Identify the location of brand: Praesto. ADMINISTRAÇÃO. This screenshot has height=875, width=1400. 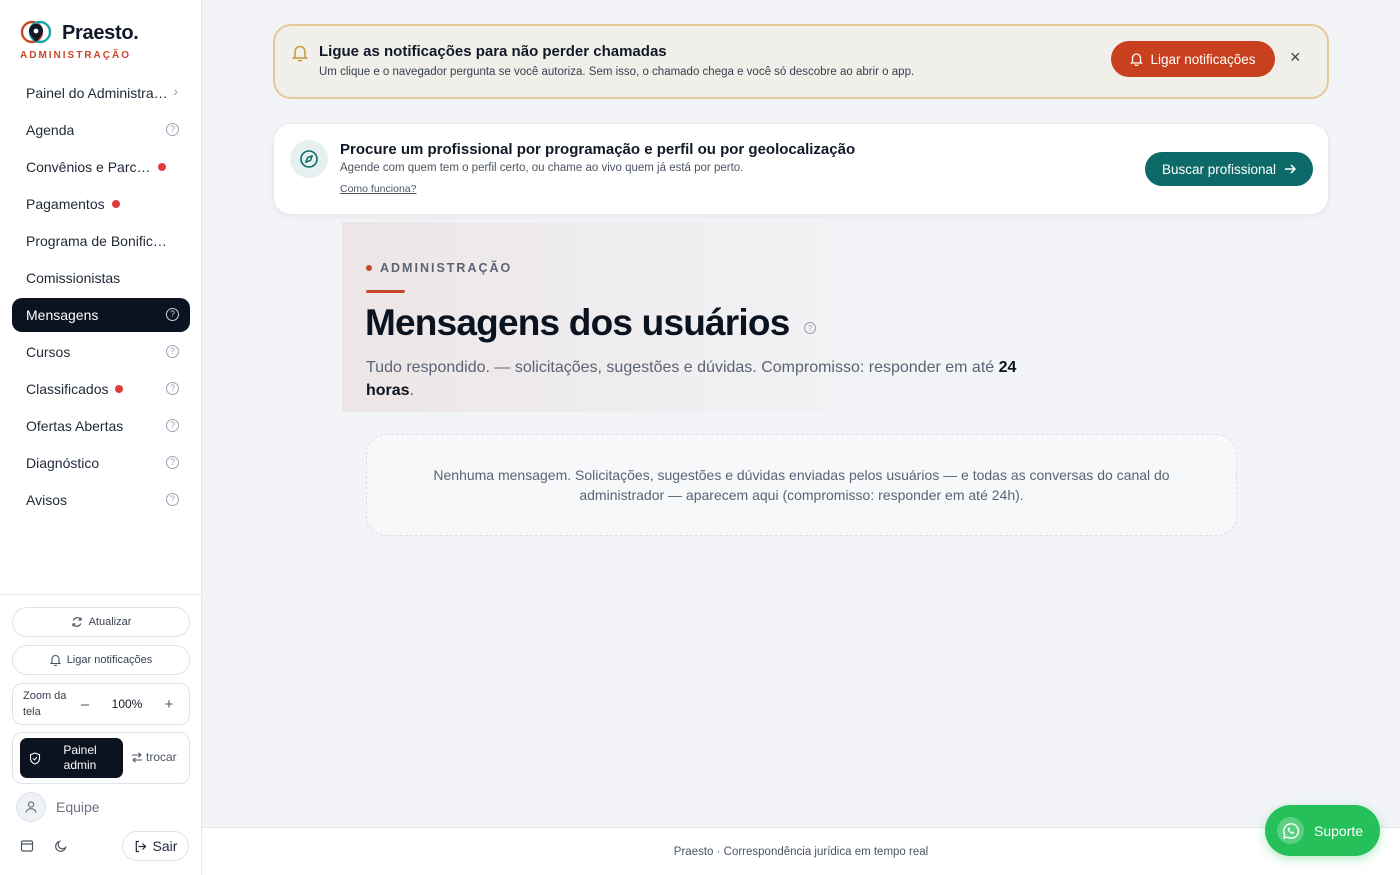
(79, 40).